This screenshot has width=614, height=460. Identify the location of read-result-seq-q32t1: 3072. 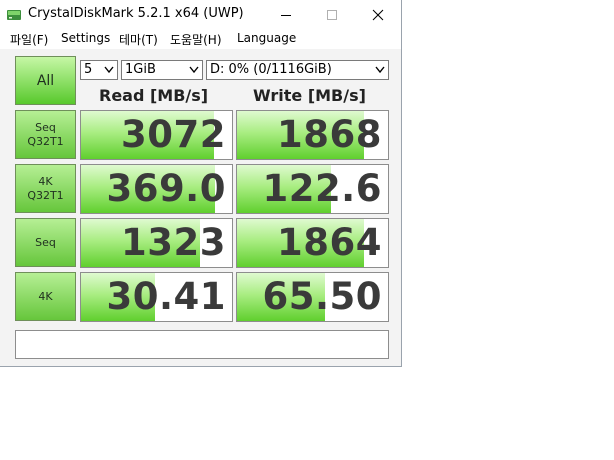
(156, 135).